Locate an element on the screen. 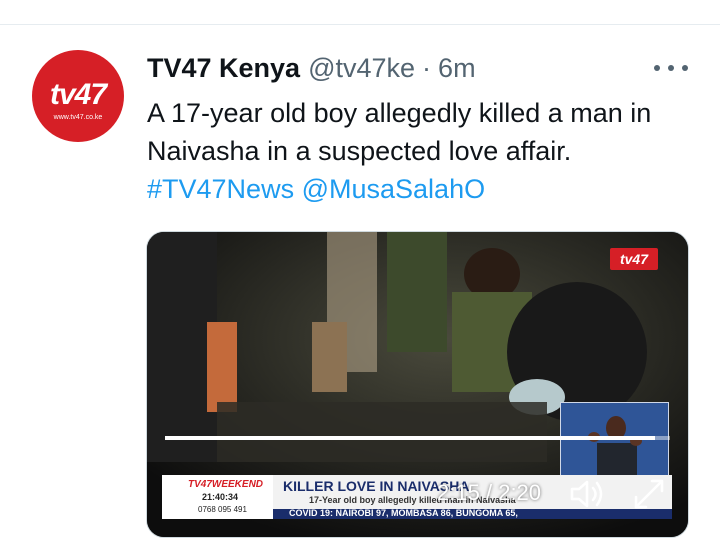 The width and height of the screenshot is (720, 539). play-icon is located at coordinates (188, 495).